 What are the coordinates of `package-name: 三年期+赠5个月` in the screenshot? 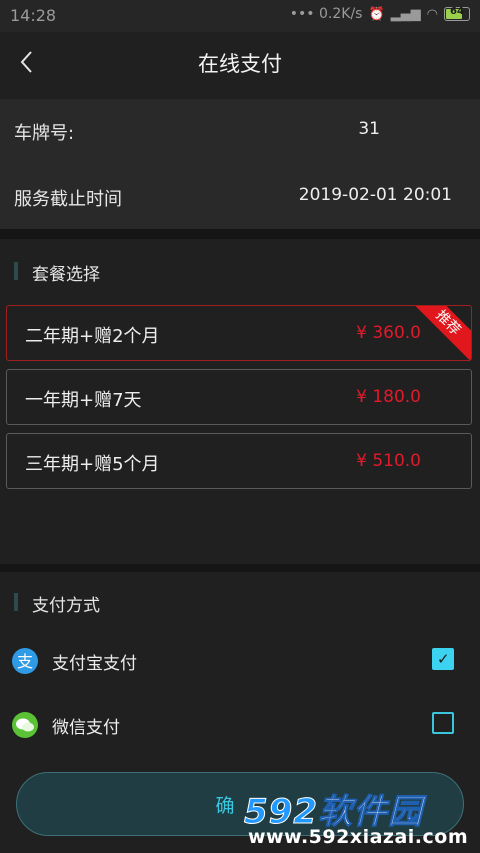 It's located at (92, 464).